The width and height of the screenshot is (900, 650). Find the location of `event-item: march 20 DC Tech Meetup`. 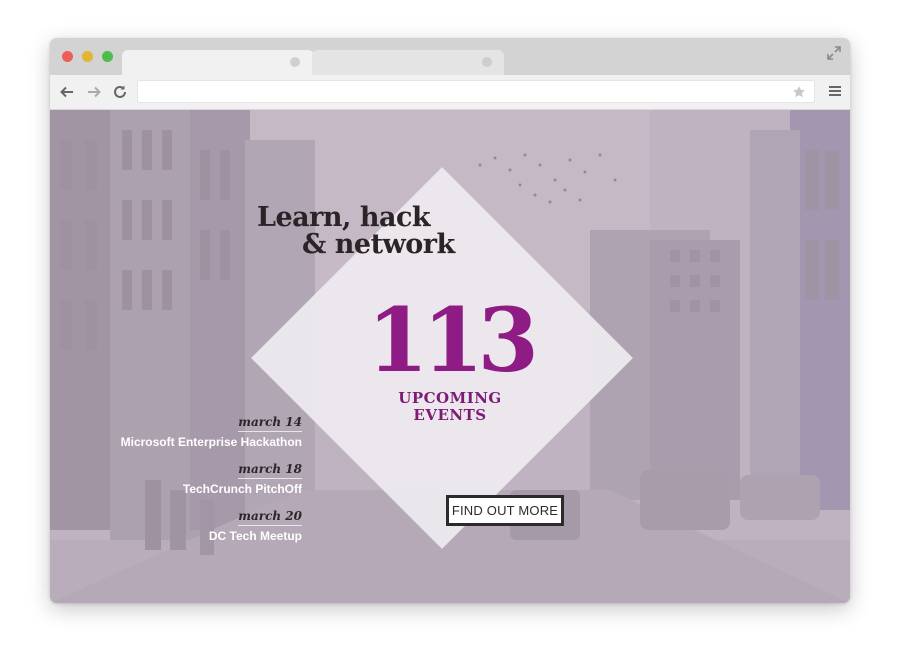

event-item: march 20 DC Tech Meetup is located at coordinates (255, 525).